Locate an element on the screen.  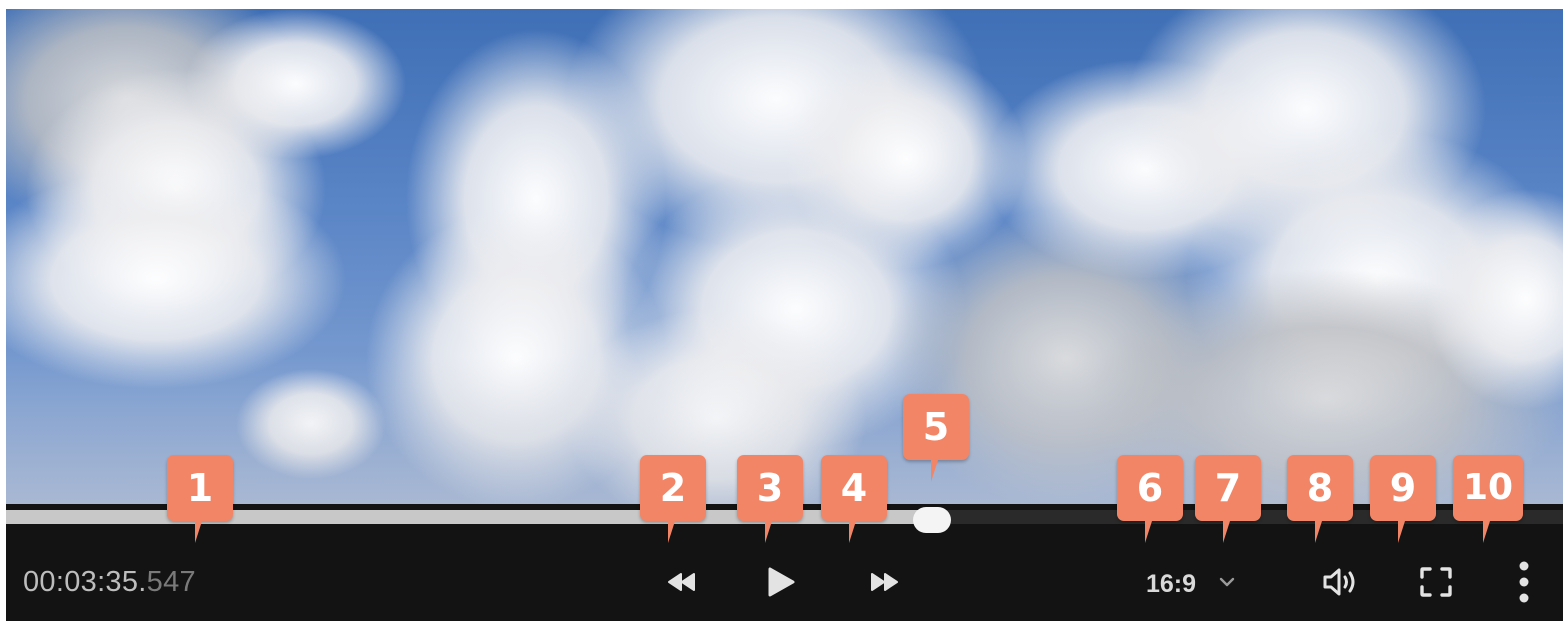
fast-forward-button is located at coordinates (884, 582).